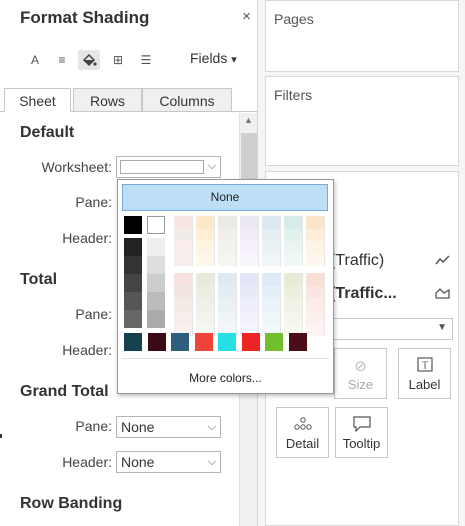  What do you see at coordinates (47, 132) in the screenshot?
I see `section-heading-default: Default` at bounding box center [47, 132].